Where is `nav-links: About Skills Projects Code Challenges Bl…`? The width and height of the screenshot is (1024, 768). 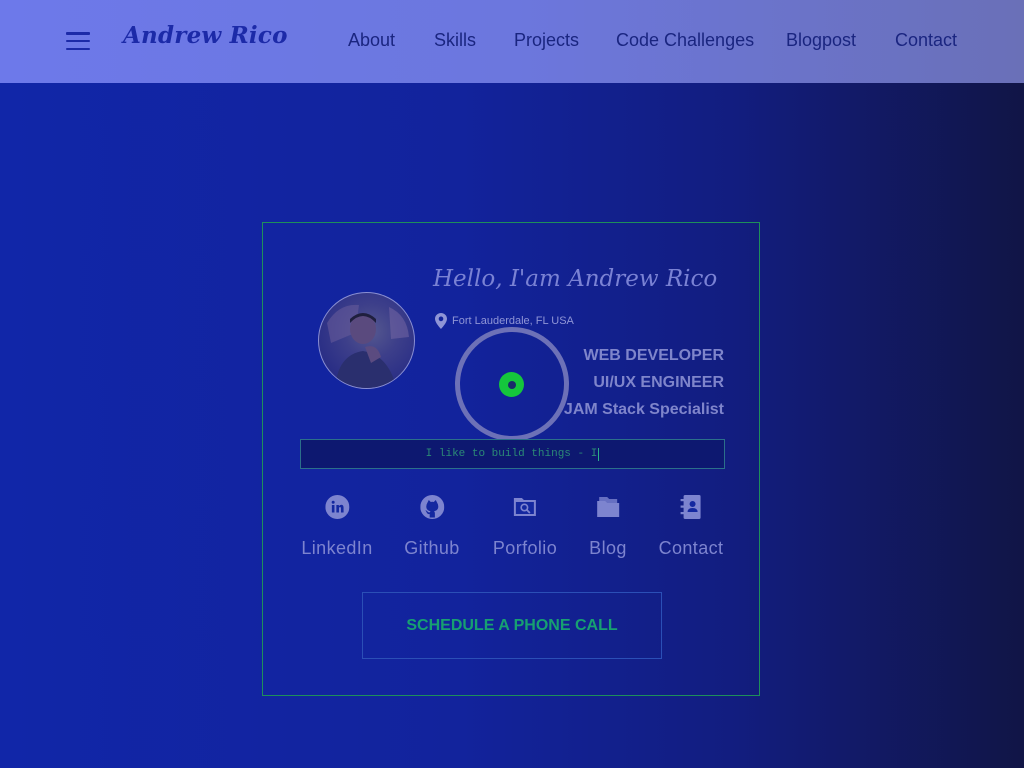 nav-links: About Skills Projects Code Challenges Bl… is located at coordinates (512, 42).